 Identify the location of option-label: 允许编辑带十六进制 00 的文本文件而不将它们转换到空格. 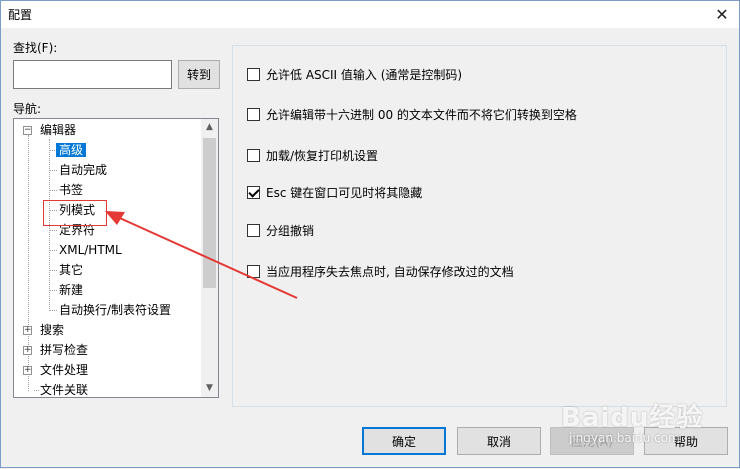
(421, 114).